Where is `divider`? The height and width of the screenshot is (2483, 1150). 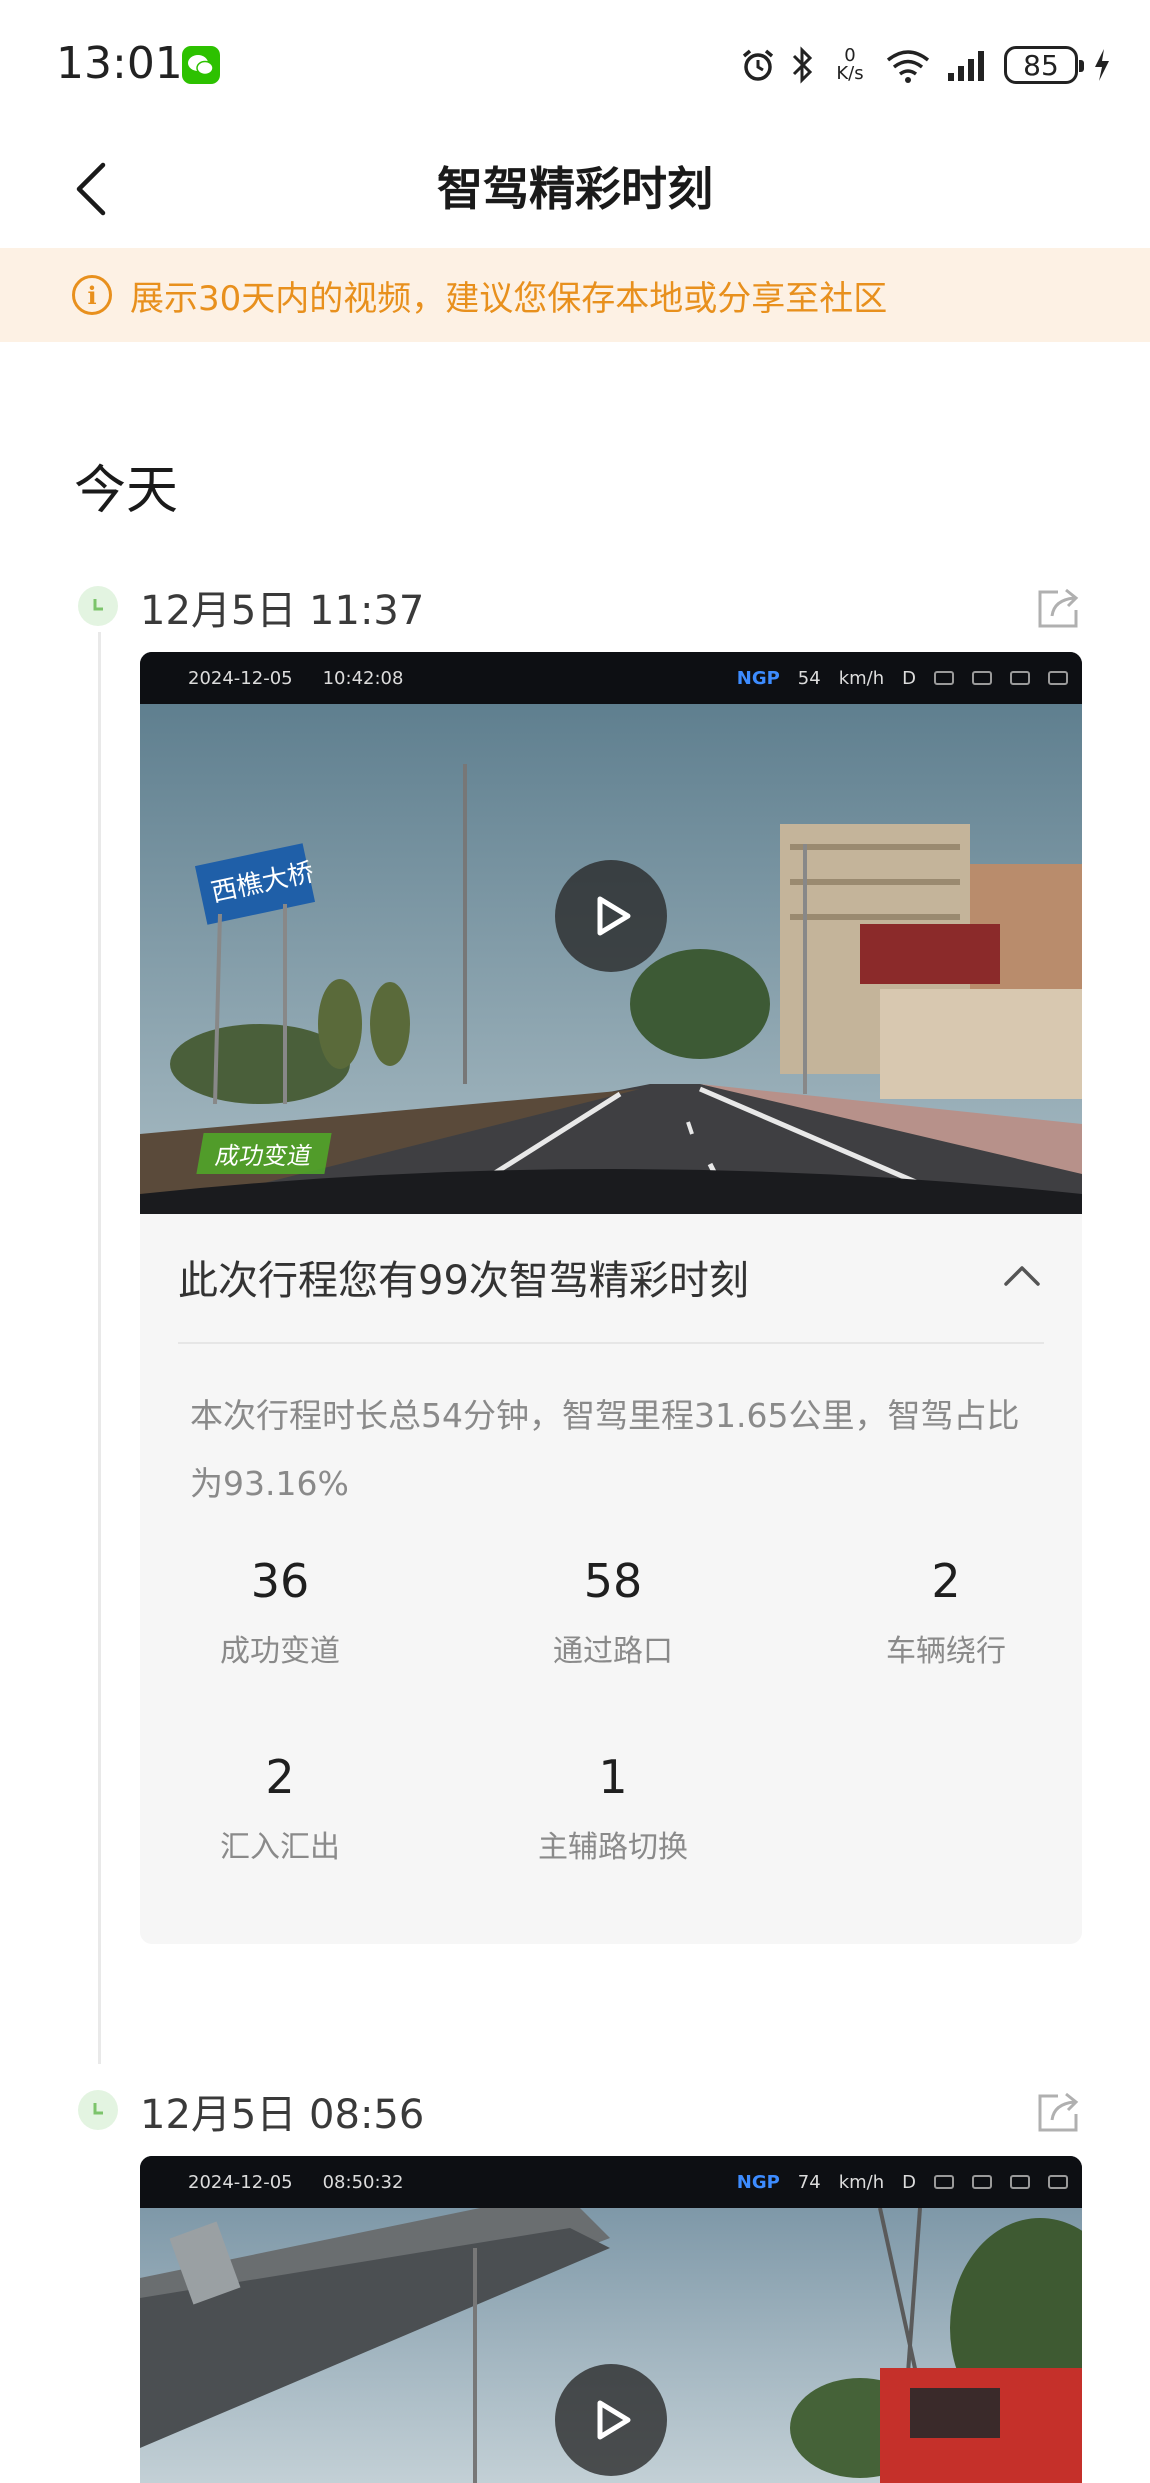
divider is located at coordinates (611, 1343).